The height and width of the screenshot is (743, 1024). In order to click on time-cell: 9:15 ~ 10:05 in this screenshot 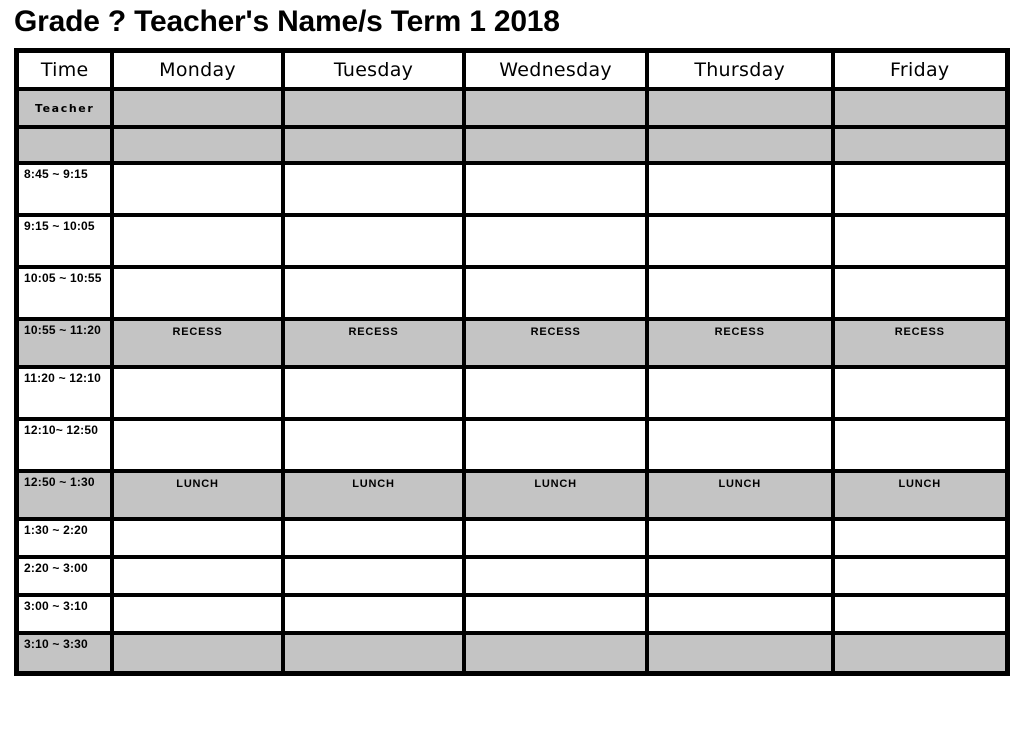, I will do `click(65, 241)`.